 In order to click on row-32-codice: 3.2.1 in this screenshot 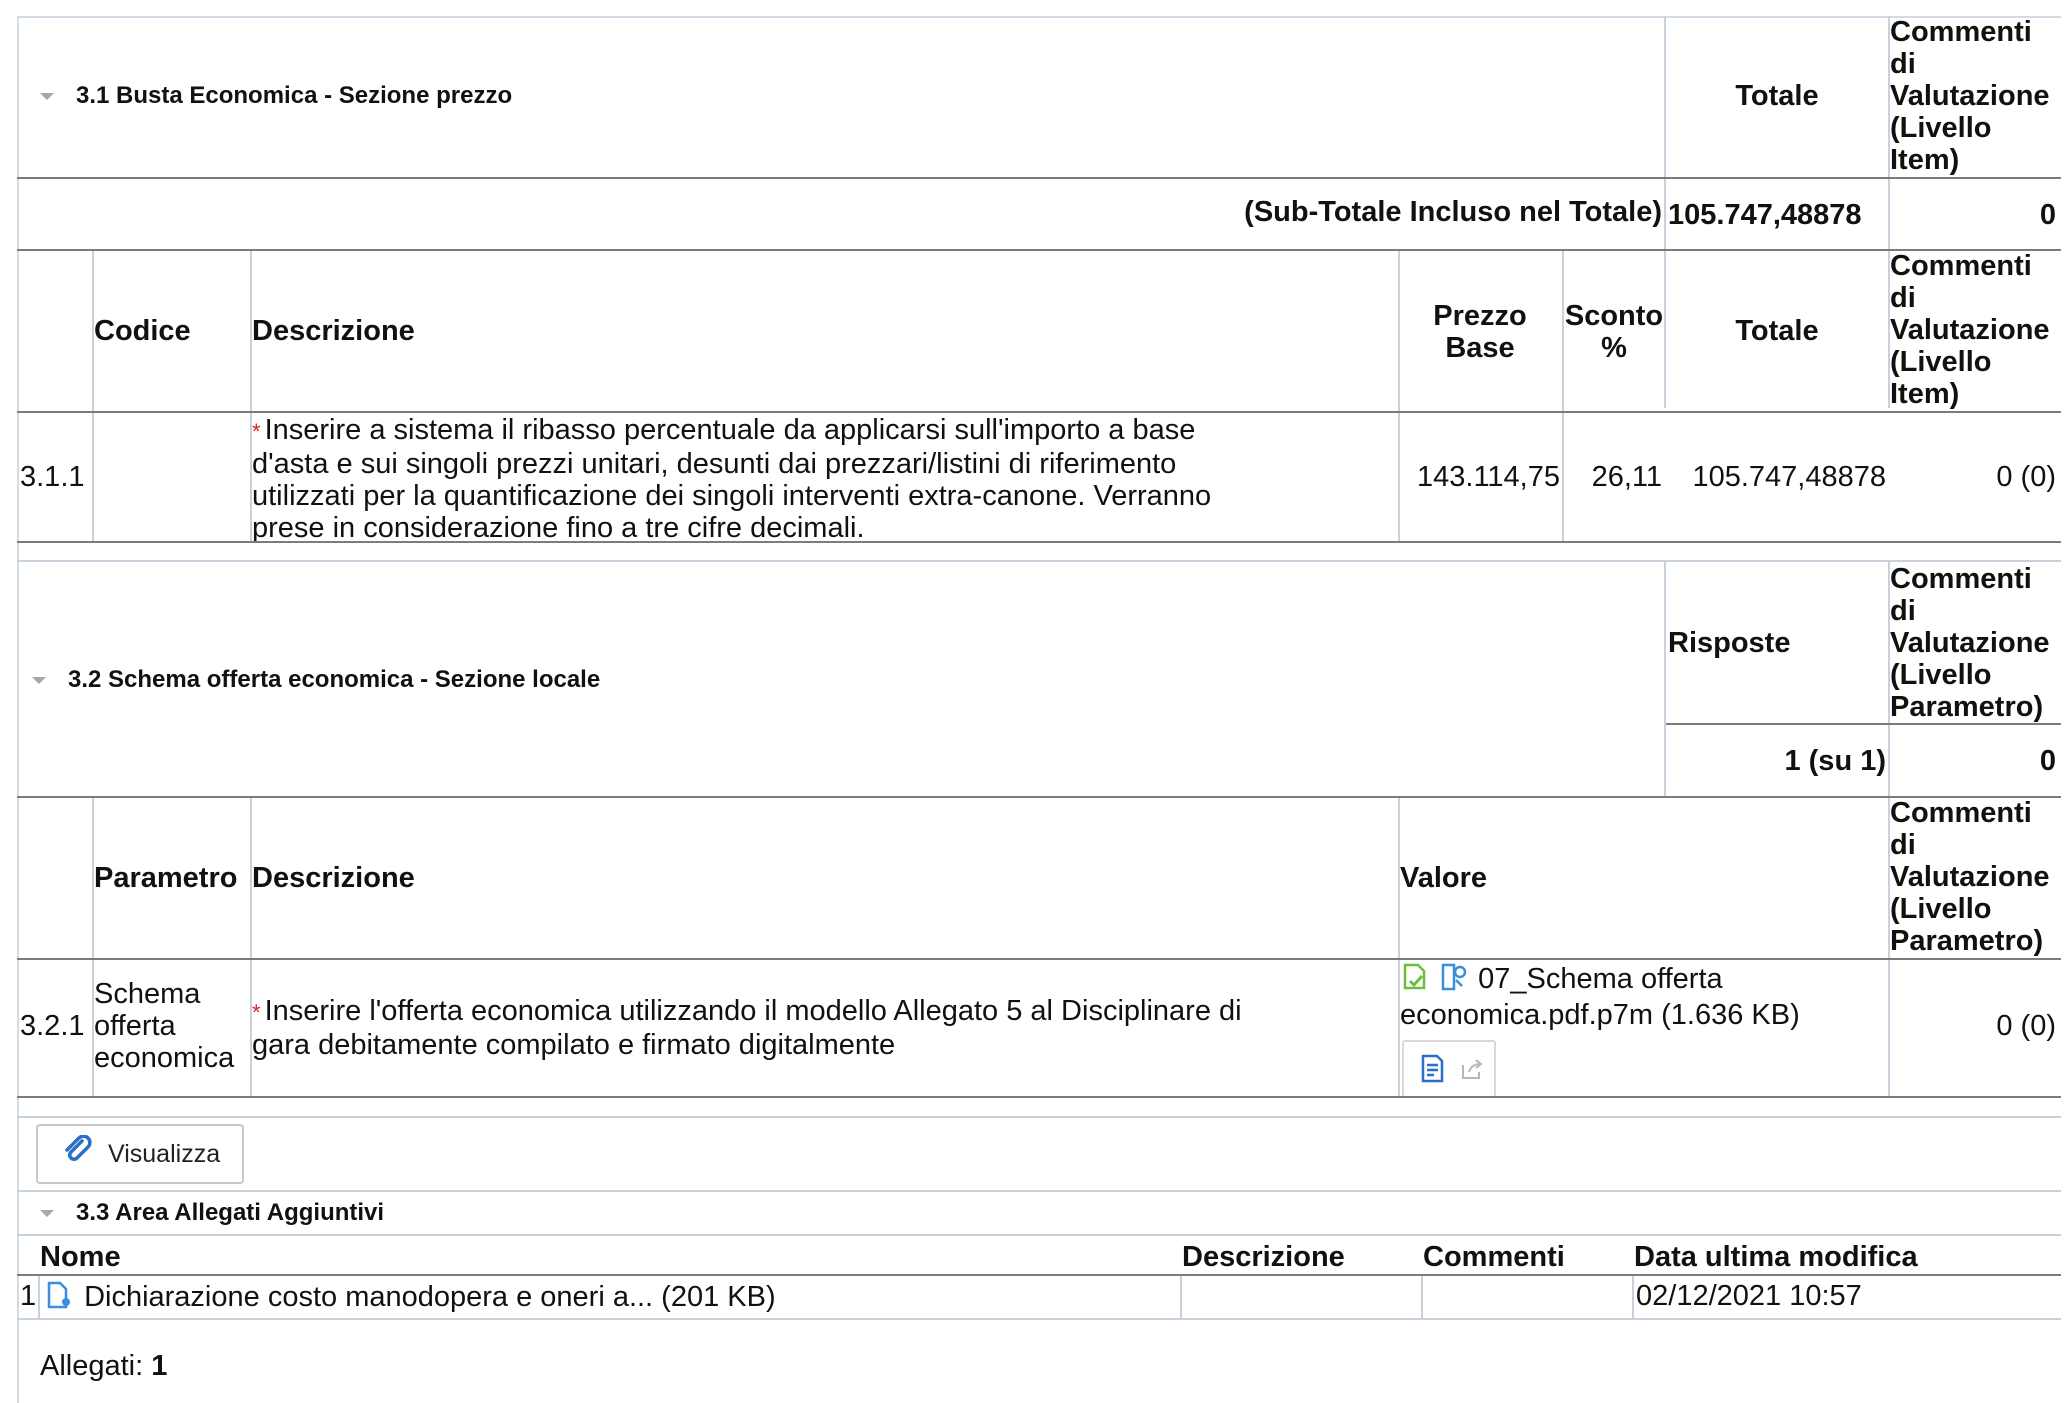, I will do `click(52, 1026)`.